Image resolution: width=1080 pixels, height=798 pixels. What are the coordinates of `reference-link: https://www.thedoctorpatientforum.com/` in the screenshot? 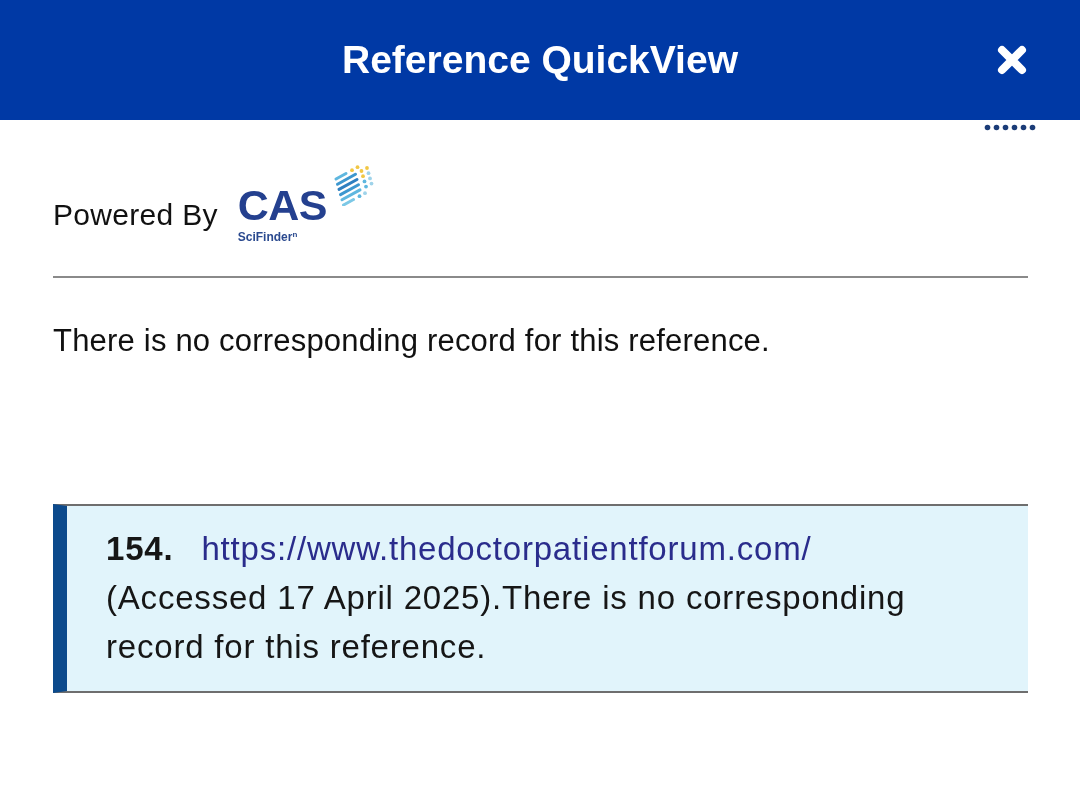 It's located at (506, 548).